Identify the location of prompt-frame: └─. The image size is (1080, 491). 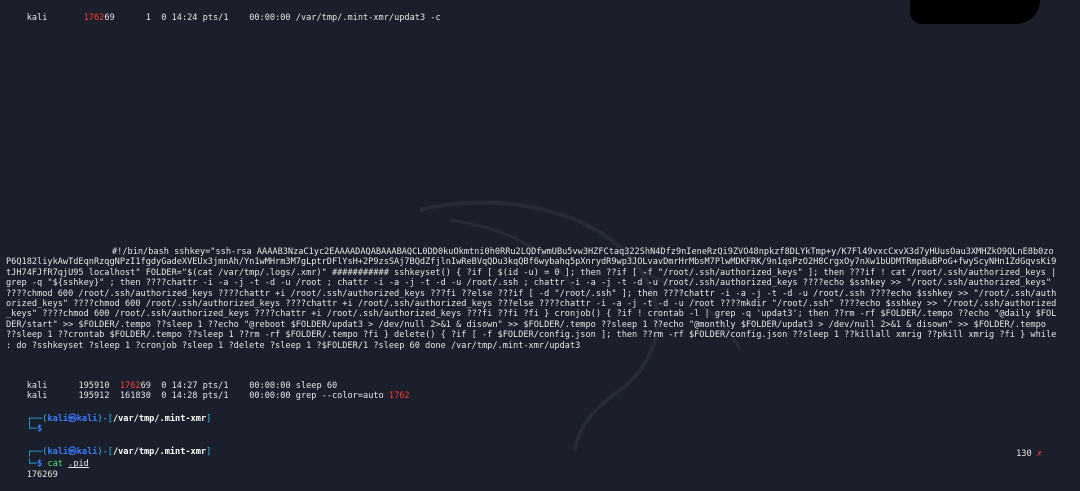
(32, 429).